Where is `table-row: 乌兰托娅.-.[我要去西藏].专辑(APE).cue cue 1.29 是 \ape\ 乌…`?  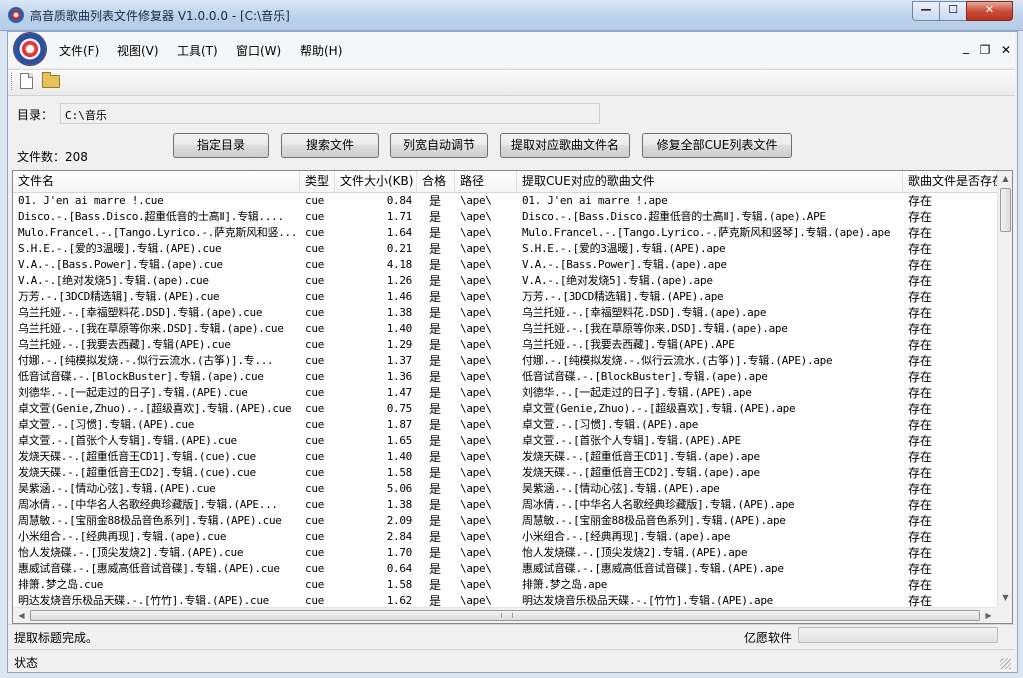 table-row: 乌兰托娅.-.[我要去西藏].专辑(APE).cue cue 1.29 是 \ape\ 乌… is located at coordinates (505, 345).